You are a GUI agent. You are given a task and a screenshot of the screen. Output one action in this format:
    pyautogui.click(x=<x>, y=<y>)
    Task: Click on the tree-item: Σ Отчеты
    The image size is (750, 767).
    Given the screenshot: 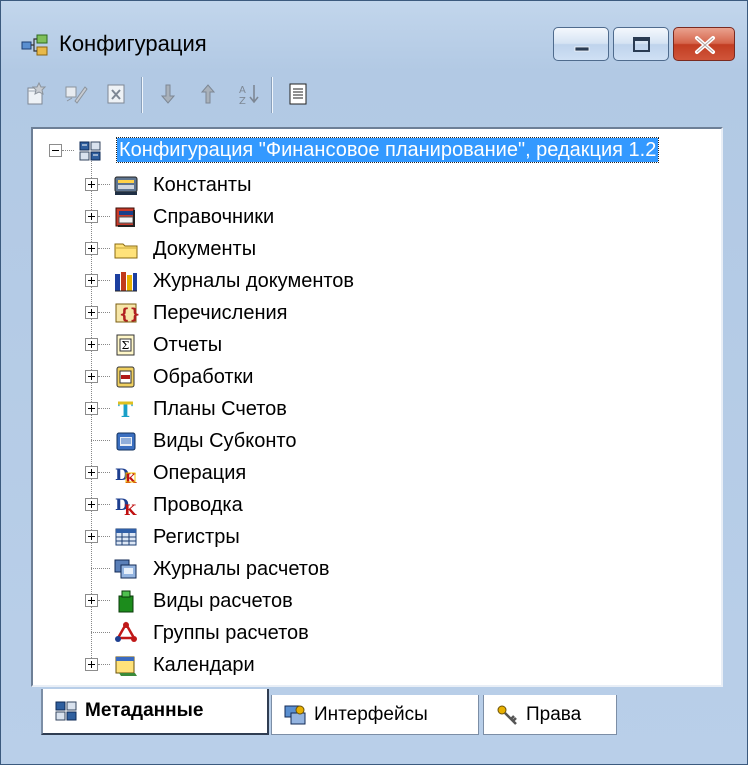 What is the action you would take?
    pyautogui.click(x=377, y=345)
    